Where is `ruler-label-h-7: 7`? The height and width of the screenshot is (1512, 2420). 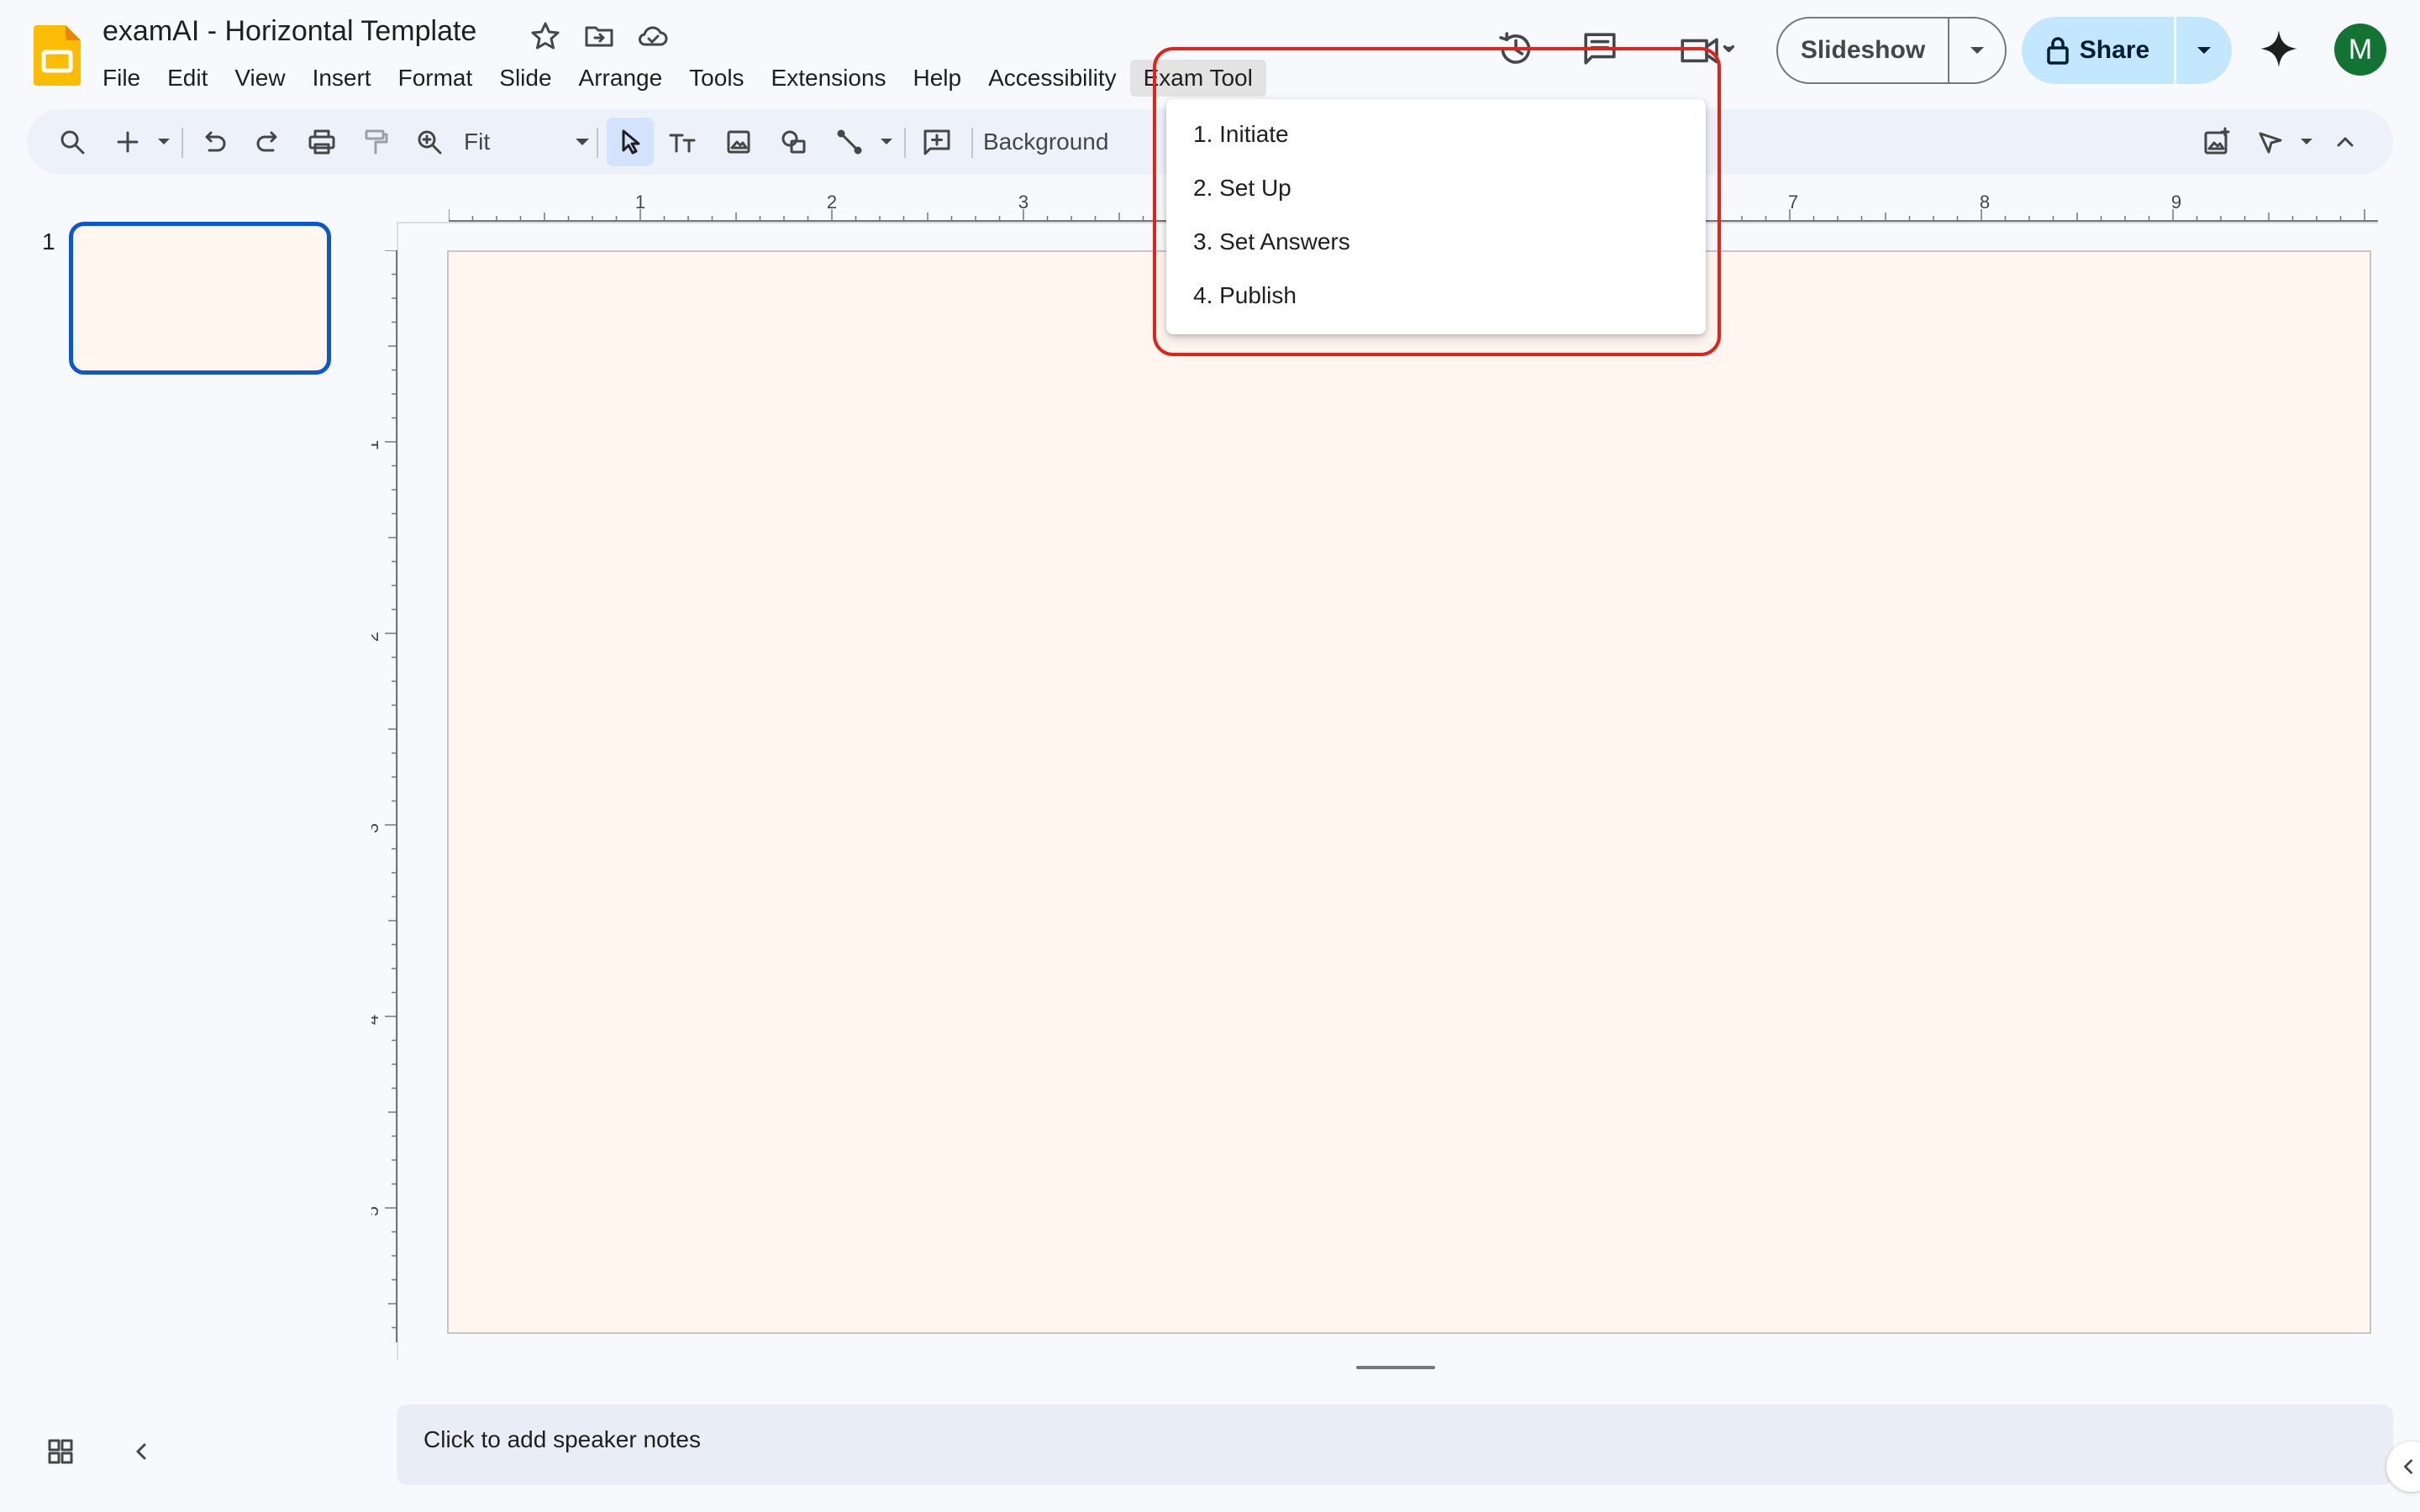 ruler-label-h-7: 7 is located at coordinates (1793, 203).